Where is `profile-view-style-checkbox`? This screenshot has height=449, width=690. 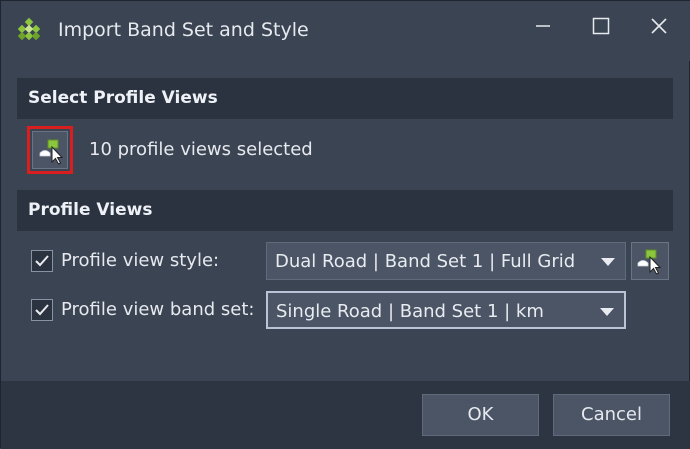
profile-view-style-checkbox is located at coordinates (42, 261).